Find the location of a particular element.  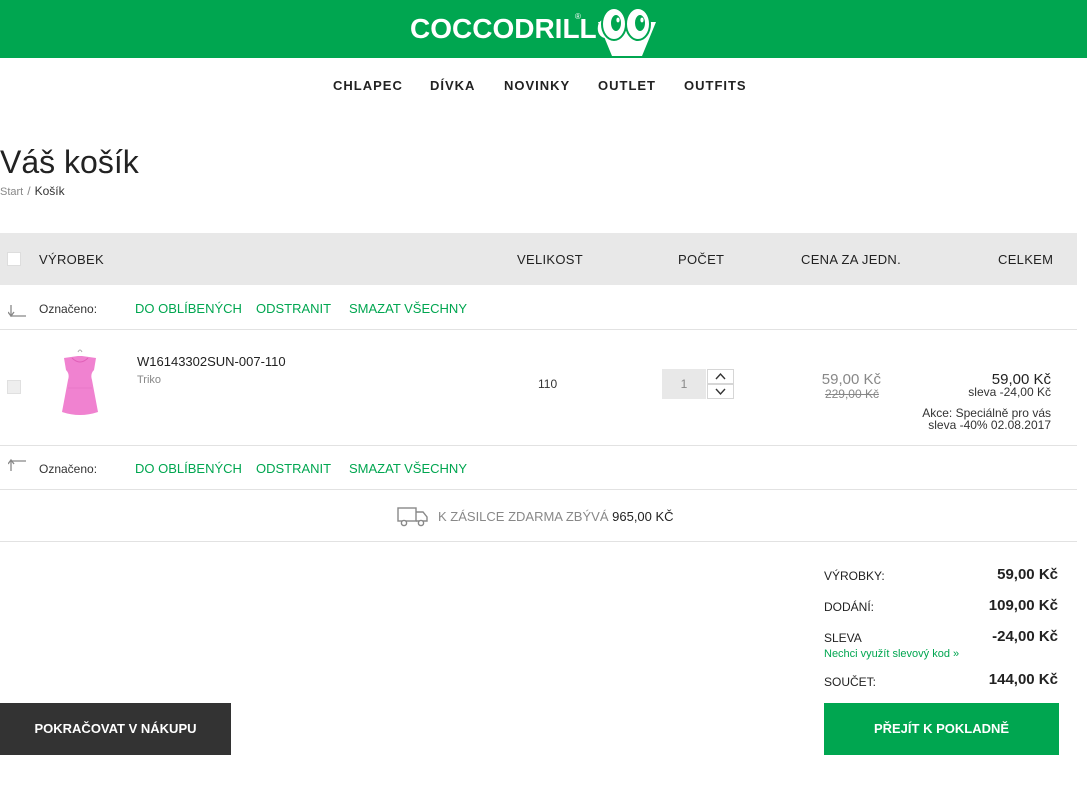

header-total: CELKEM is located at coordinates (1026, 259).